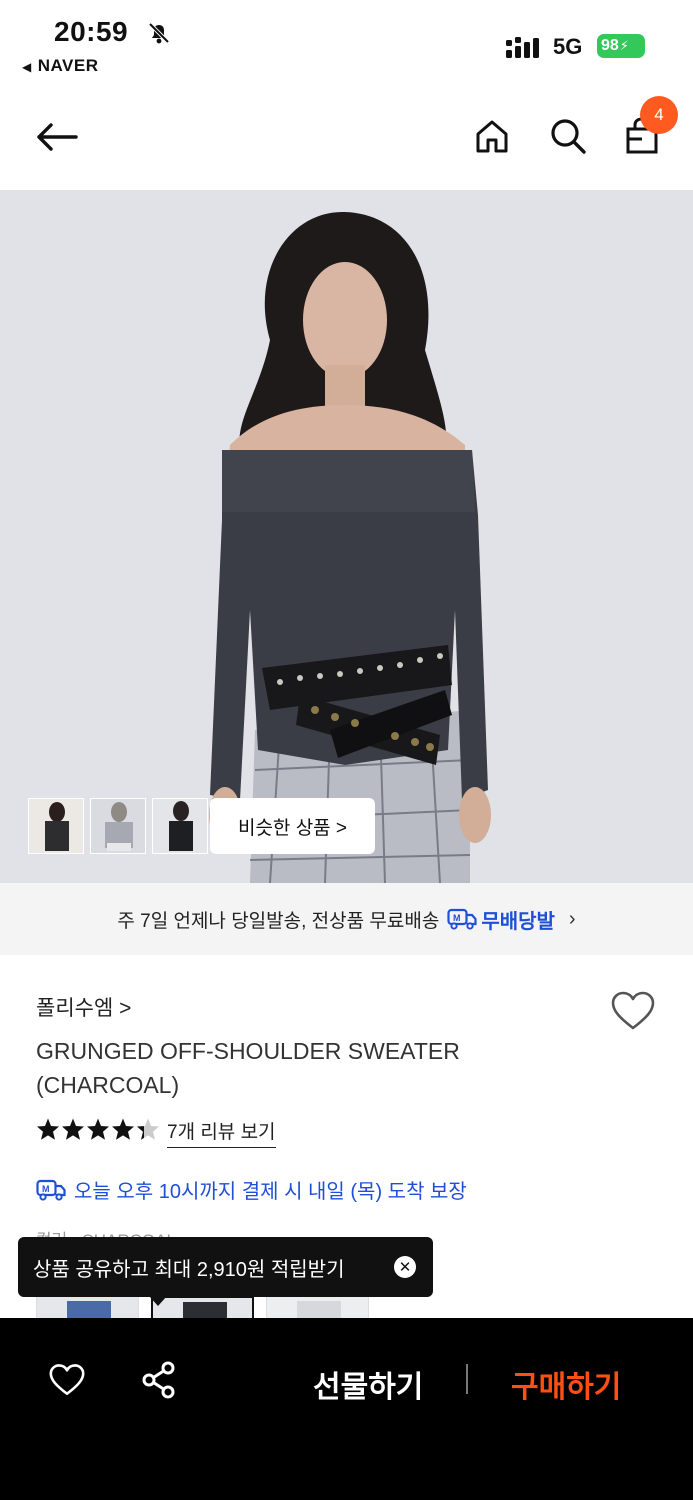  What do you see at coordinates (159, 35) in the screenshot?
I see `bell-mute-icon` at bounding box center [159, 35].